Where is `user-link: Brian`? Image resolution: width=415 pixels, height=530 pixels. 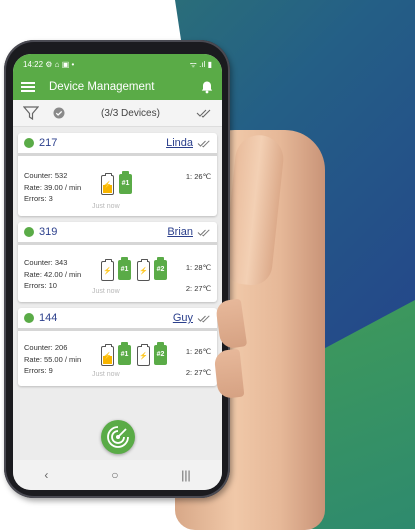
user-link: Brian is located at coordinates (180, 232).